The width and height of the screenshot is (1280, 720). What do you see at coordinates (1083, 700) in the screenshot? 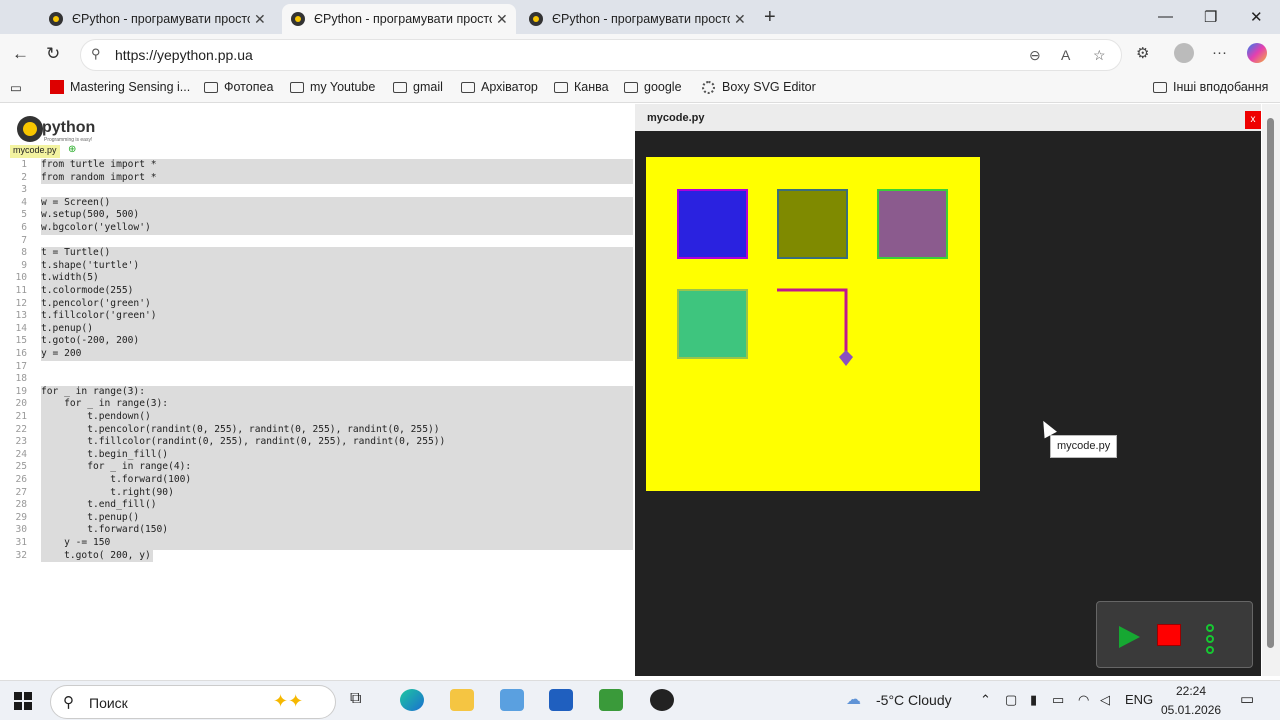
I see `wifi-icon: ◠` at bounding box center [1083, 700].